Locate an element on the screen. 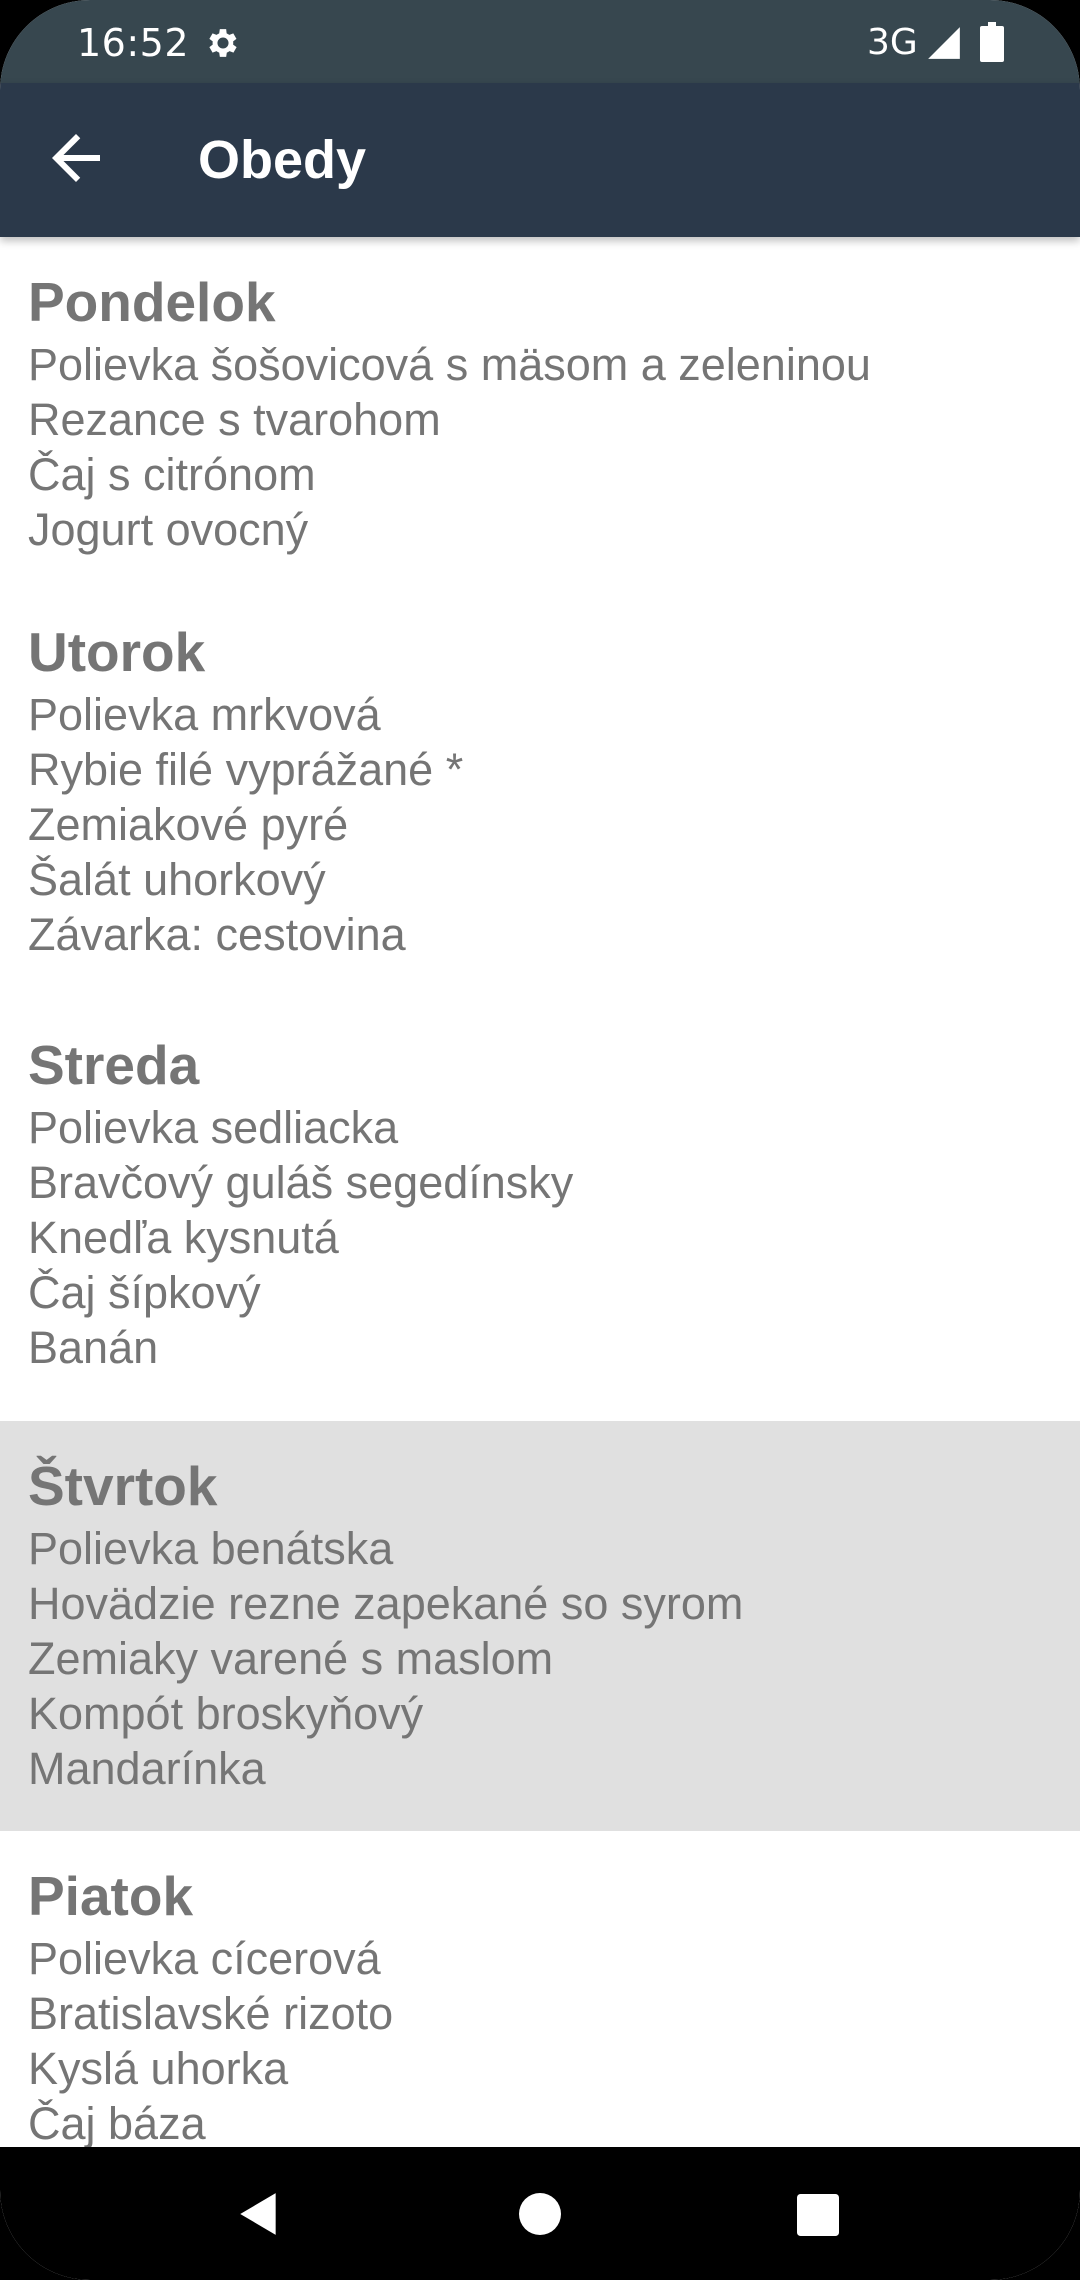 This screenshot has height=2280, width=1080. menu-item: Bratislavské rizoto is located at coordinates (211, 2013).